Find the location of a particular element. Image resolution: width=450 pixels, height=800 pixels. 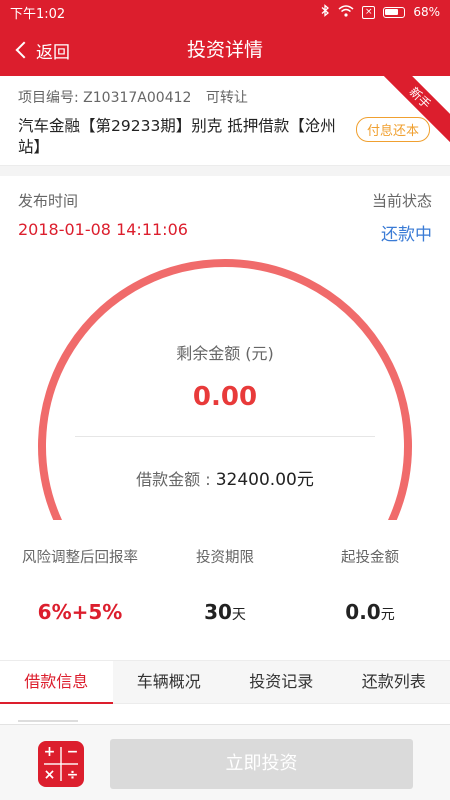

status-bar: 下午1:02 × 68% is located at coordinates (225, 12).